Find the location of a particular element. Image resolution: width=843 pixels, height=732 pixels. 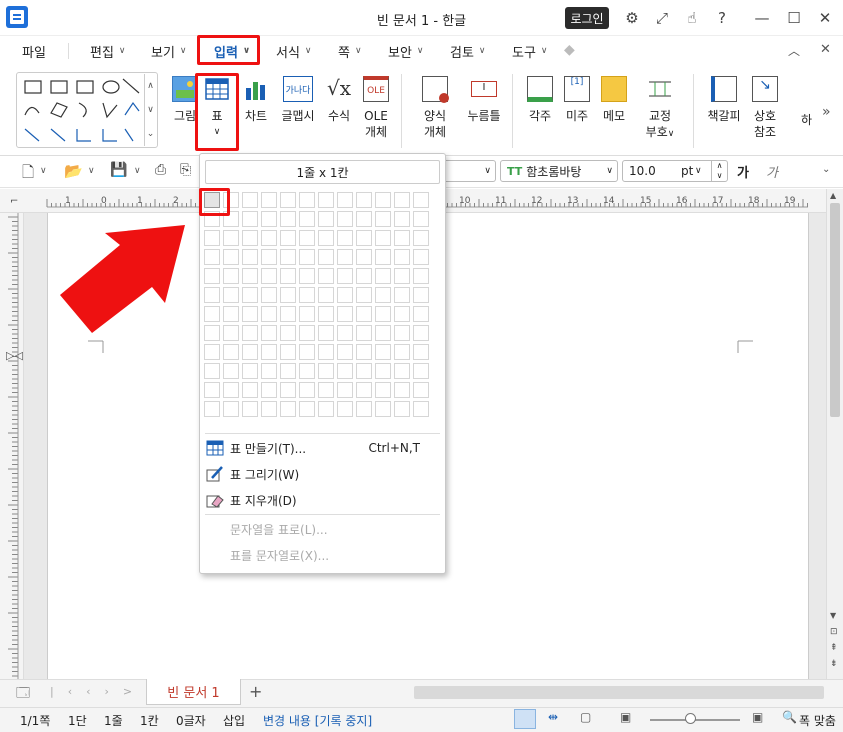

chevron-down-icon: ∨ is located at coordinates (91, 171).